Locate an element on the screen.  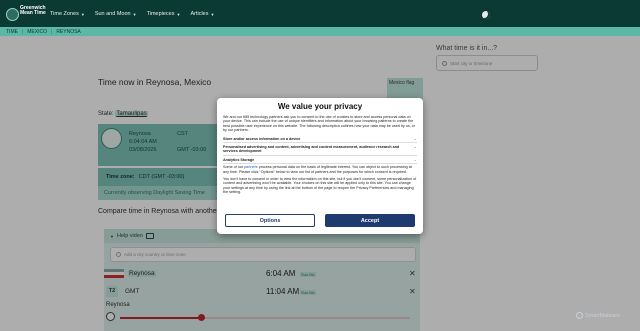
breadcrumb-time: TIME is located at coordinates (12, 32).